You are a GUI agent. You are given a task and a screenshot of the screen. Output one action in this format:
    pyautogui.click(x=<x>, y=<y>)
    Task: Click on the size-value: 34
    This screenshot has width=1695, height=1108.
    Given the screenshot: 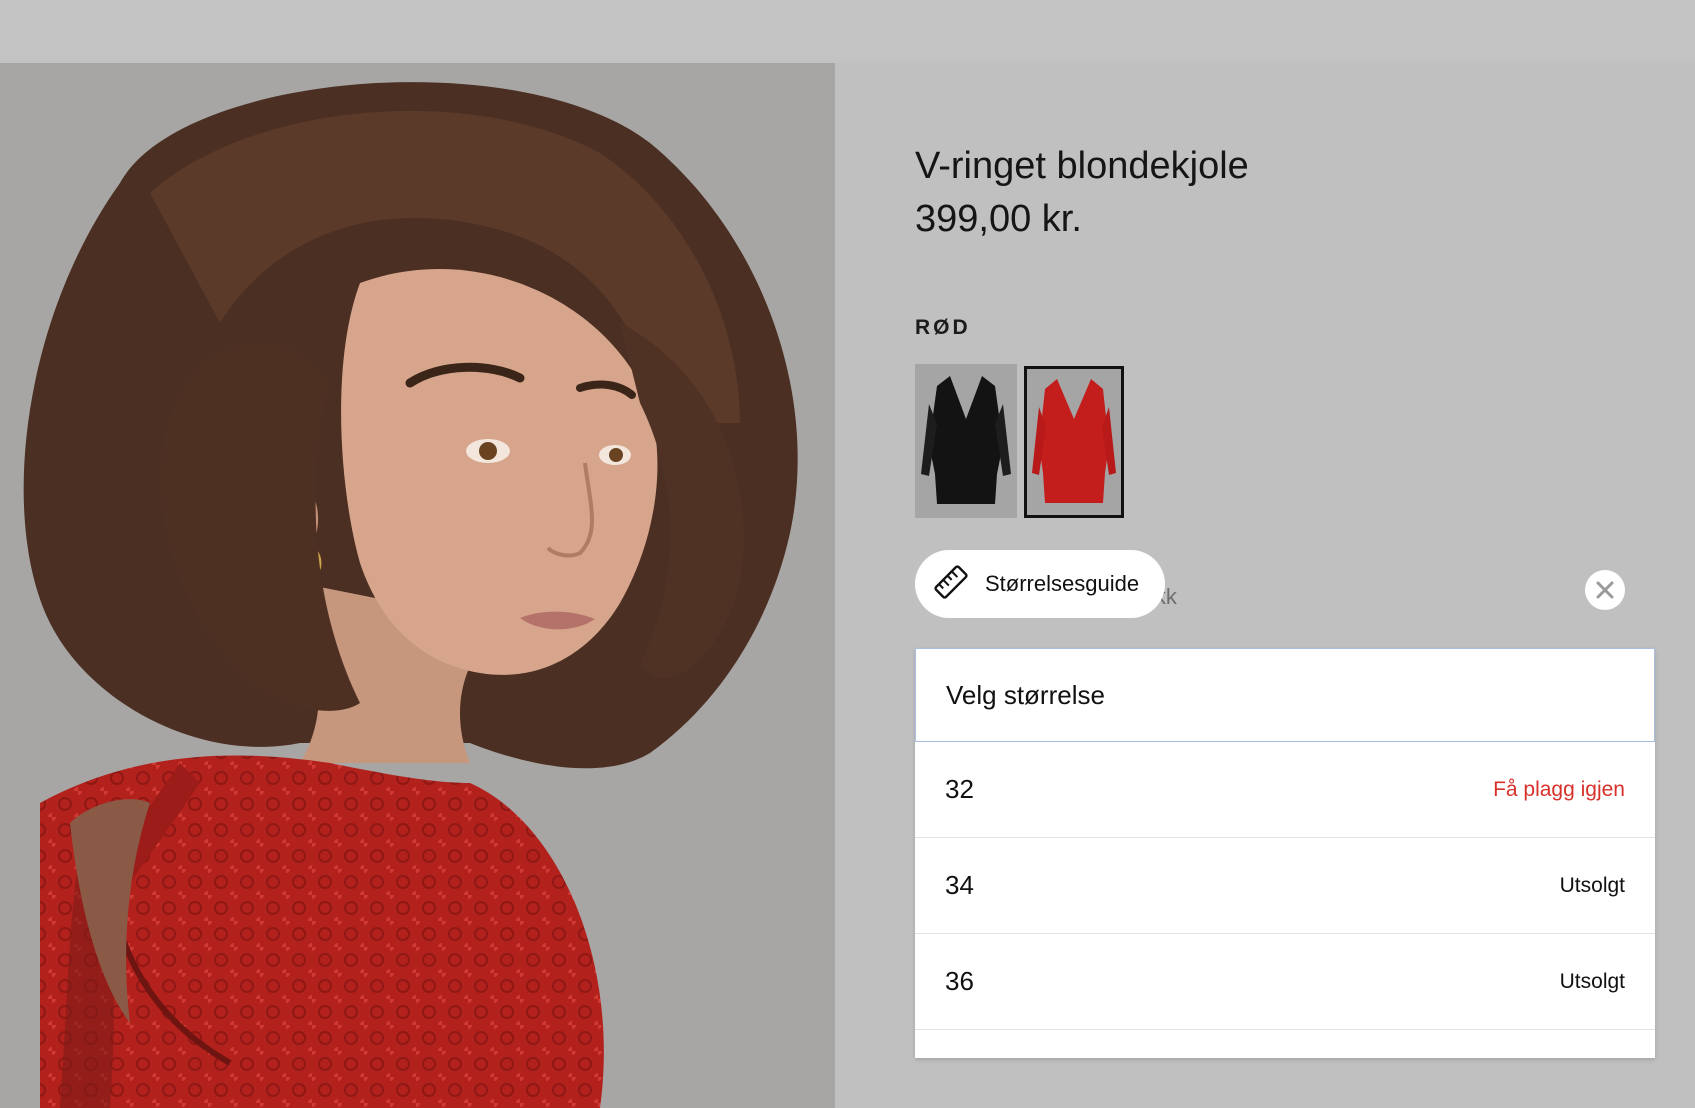 What is the action you would take?
    pyautogui.click(x=959, y=885)
    